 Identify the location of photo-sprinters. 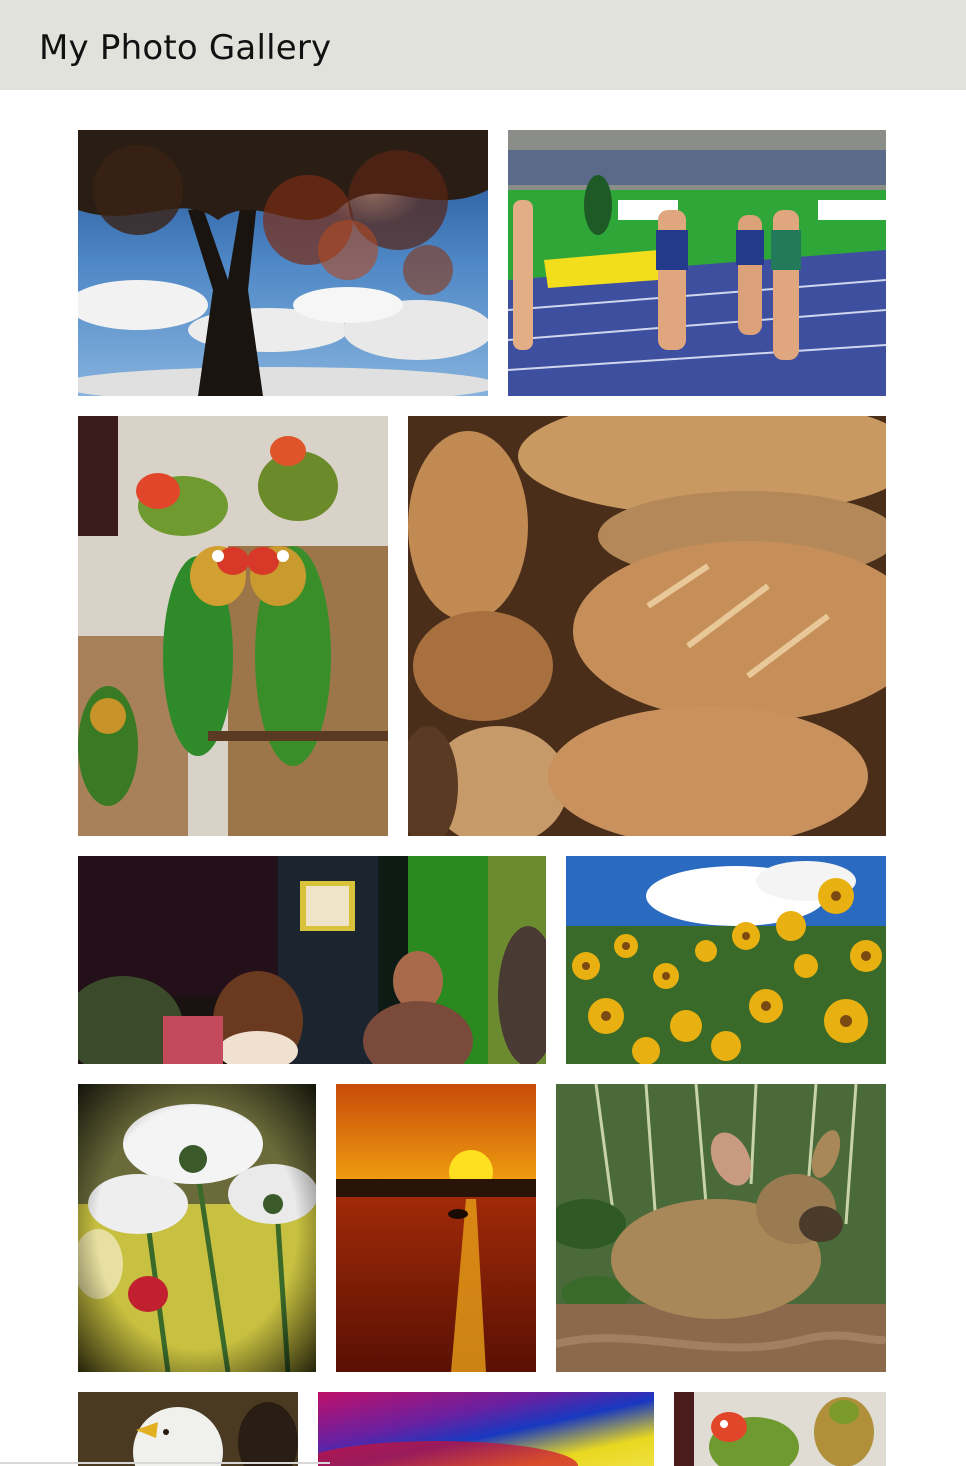
(697, 263).